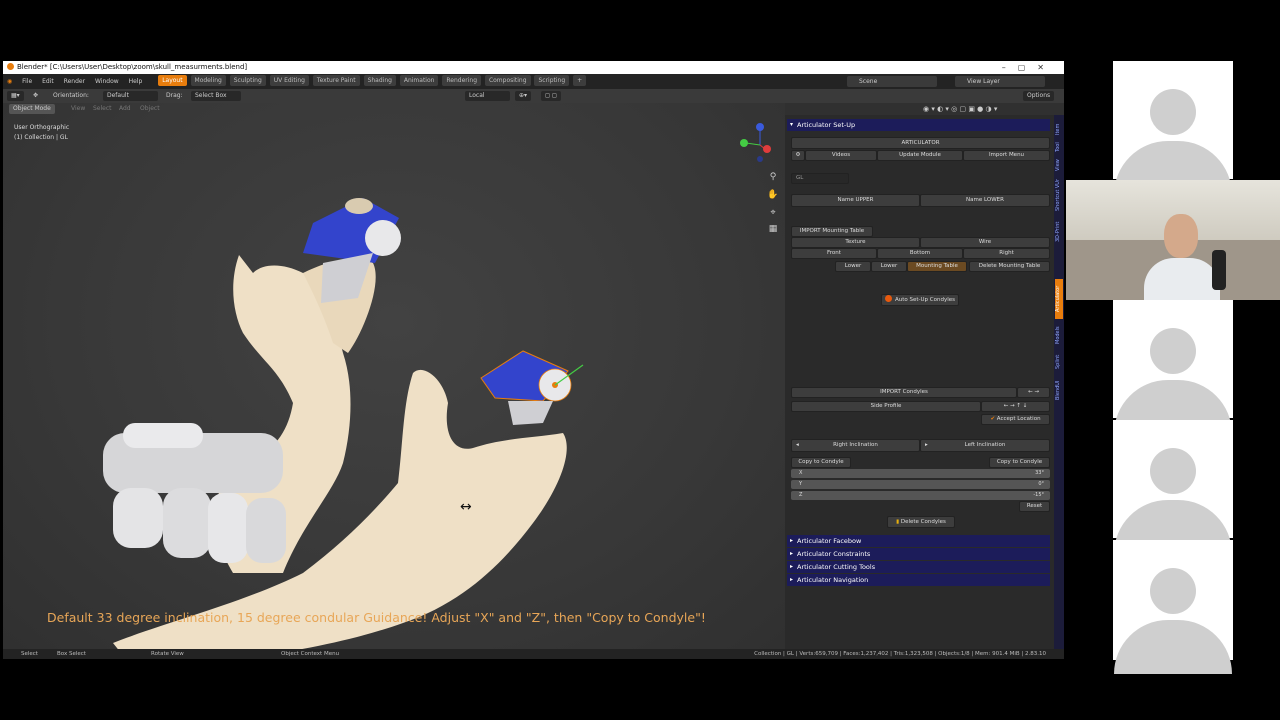  I want to click on workspace-tab-compositing: Compositing, so click(507, 80).